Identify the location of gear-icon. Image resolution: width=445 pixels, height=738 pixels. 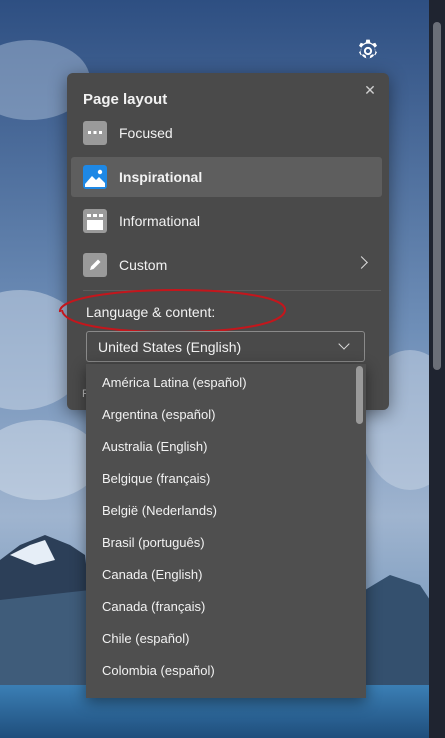
(368, 51).